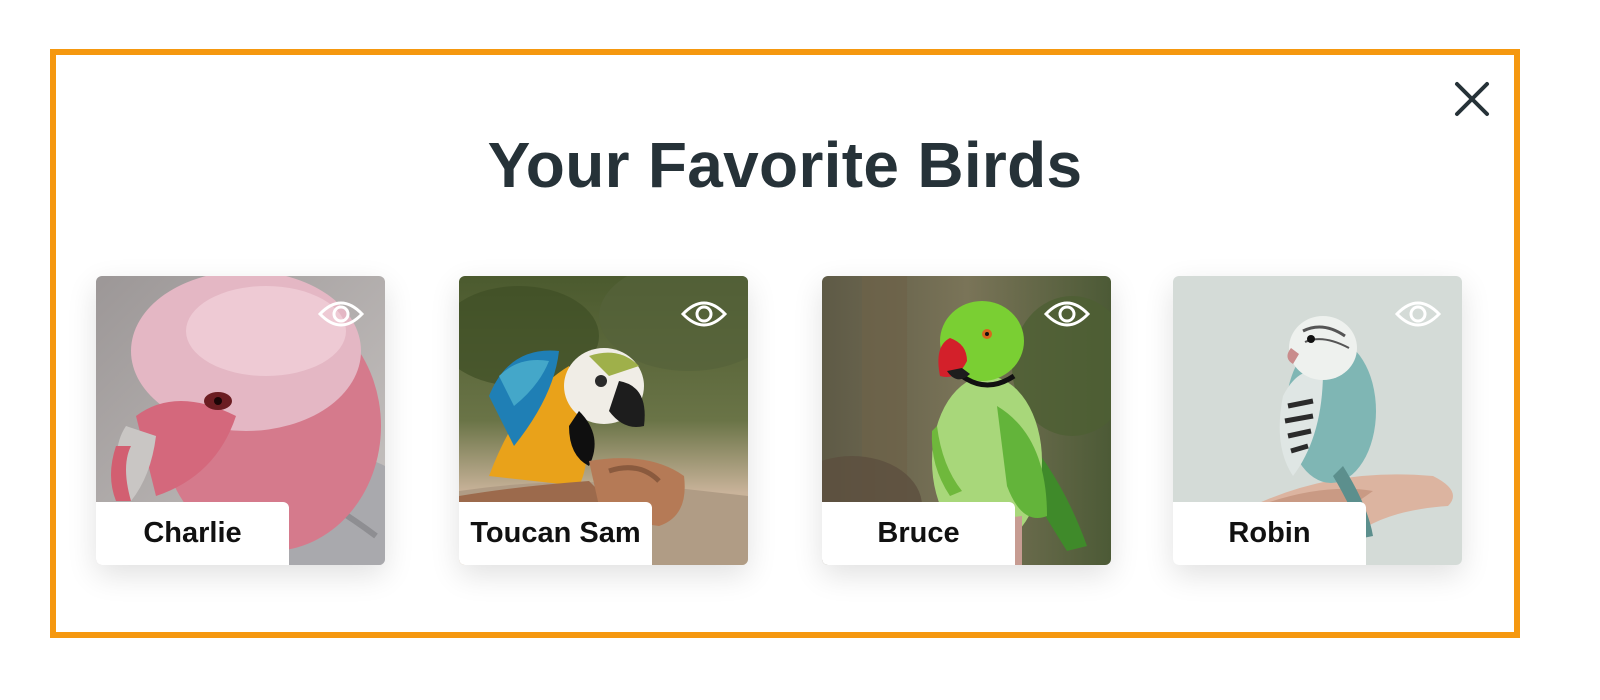 The image size is (1600, 700). What do you see at coordinates (785, 165) in the screenshot?
I see `dialog-title: Your Favorite Birds` at bounding box center [785, 165].